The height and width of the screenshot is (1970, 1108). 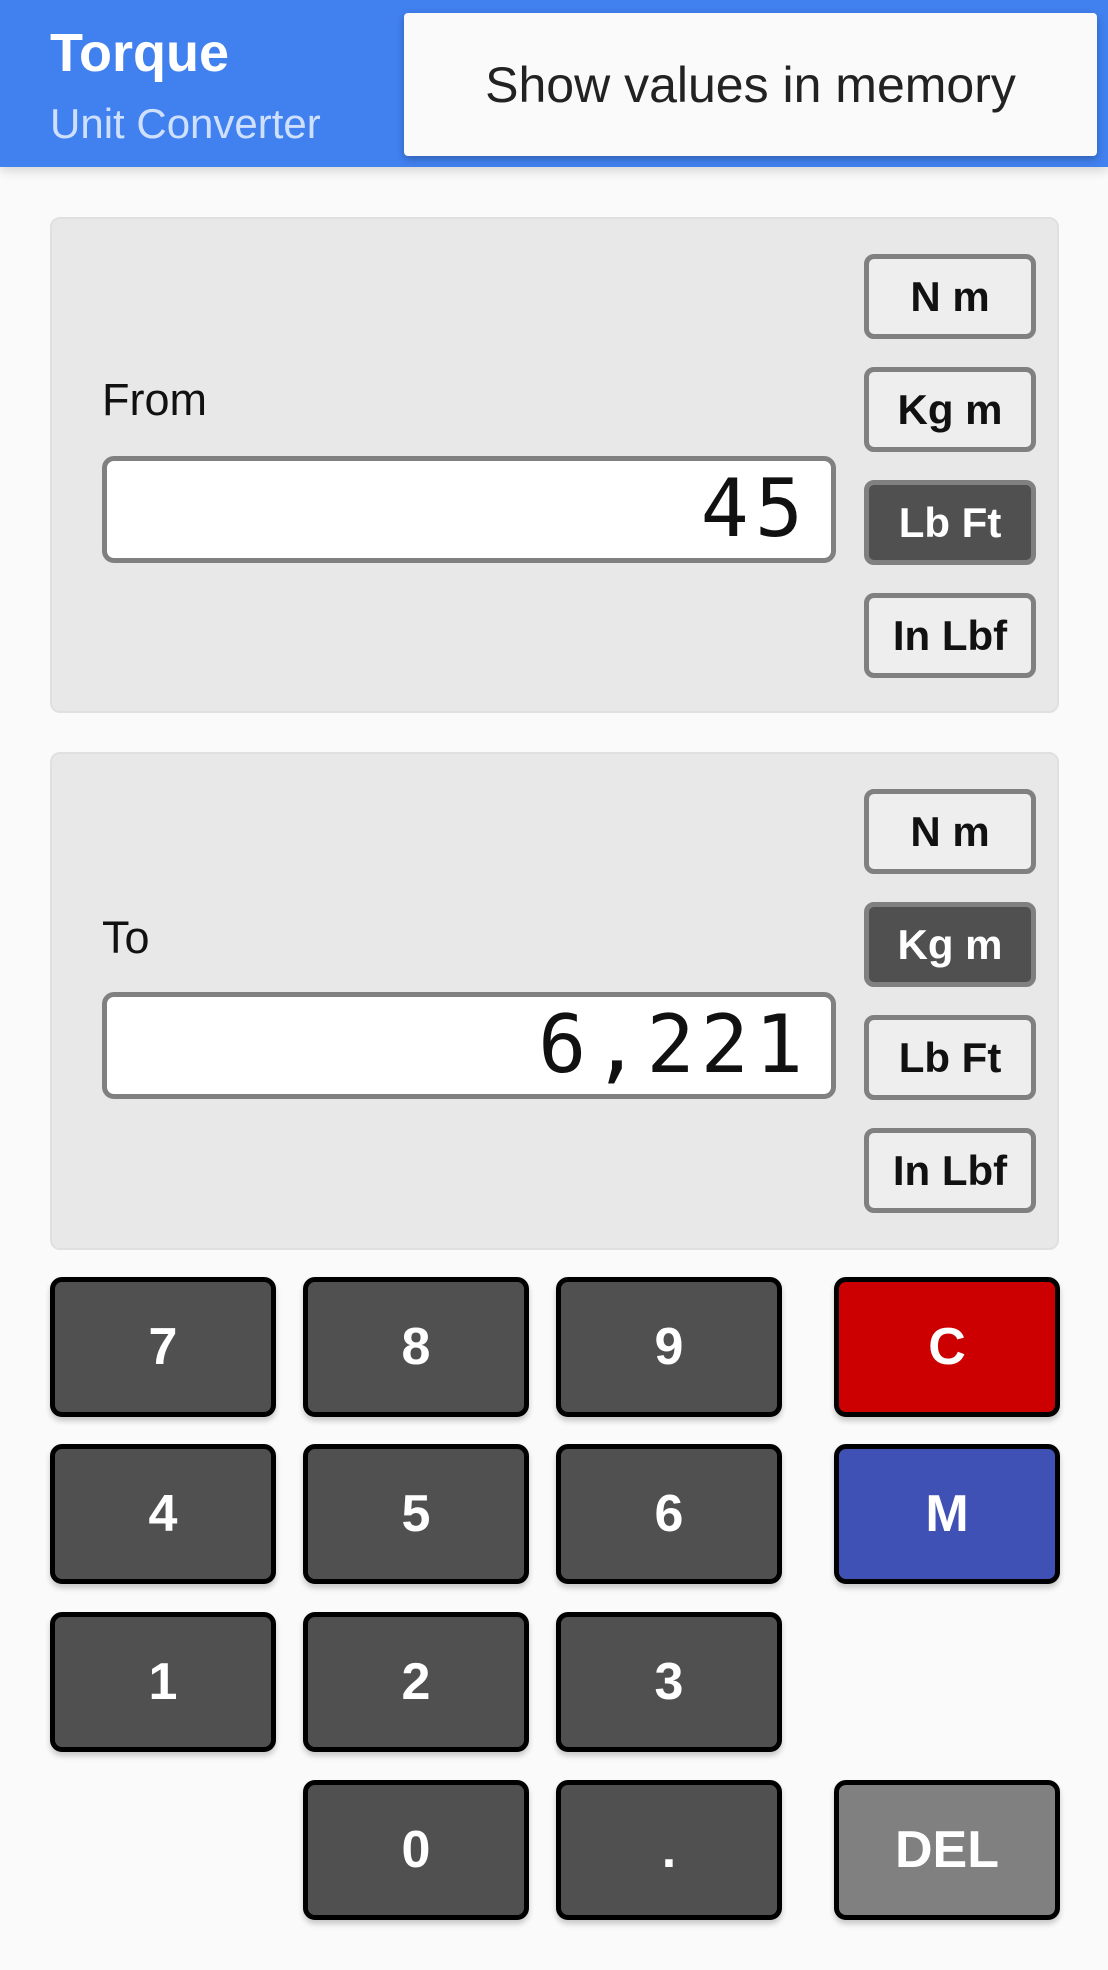 I want to click on key-2: 2, so click(x=416, y=1682).